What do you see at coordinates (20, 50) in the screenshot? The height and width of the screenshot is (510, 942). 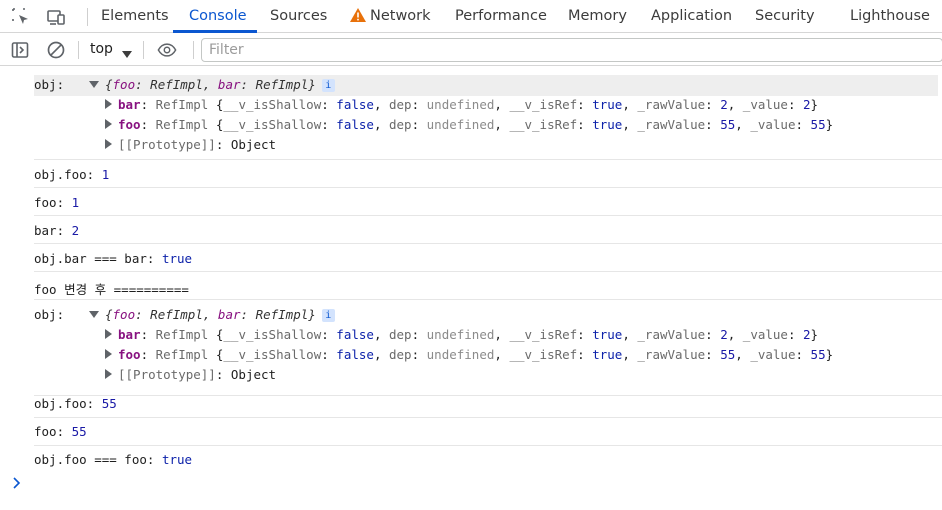 I see `show-sidebar-icon` at bounding box center [20, 50].